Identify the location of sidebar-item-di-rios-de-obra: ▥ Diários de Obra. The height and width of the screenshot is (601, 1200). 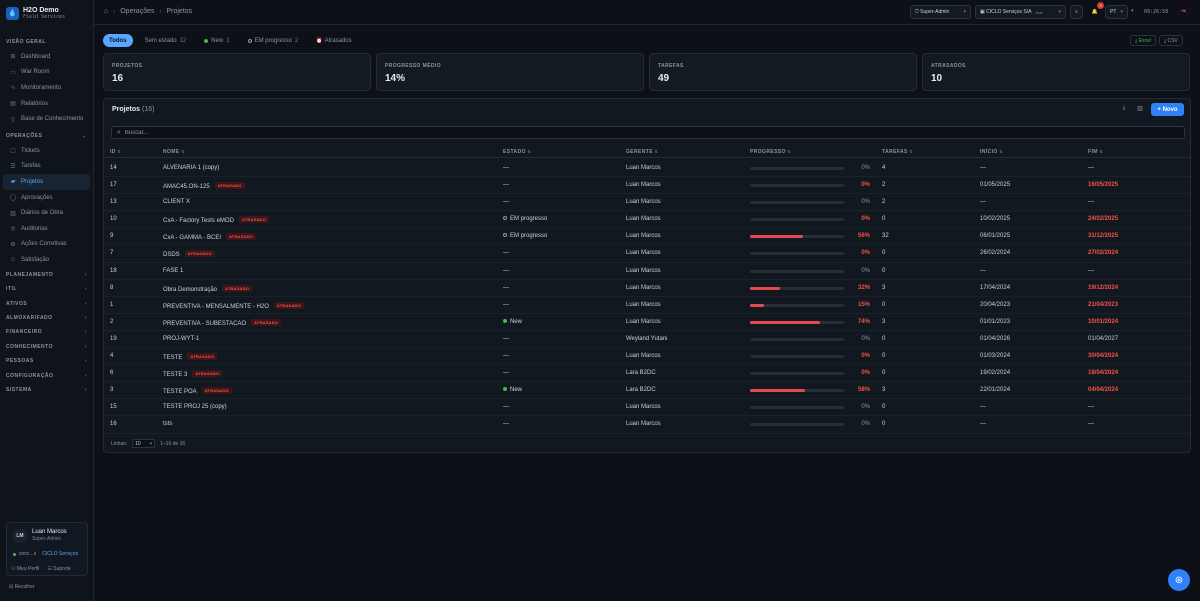
(46, 213).